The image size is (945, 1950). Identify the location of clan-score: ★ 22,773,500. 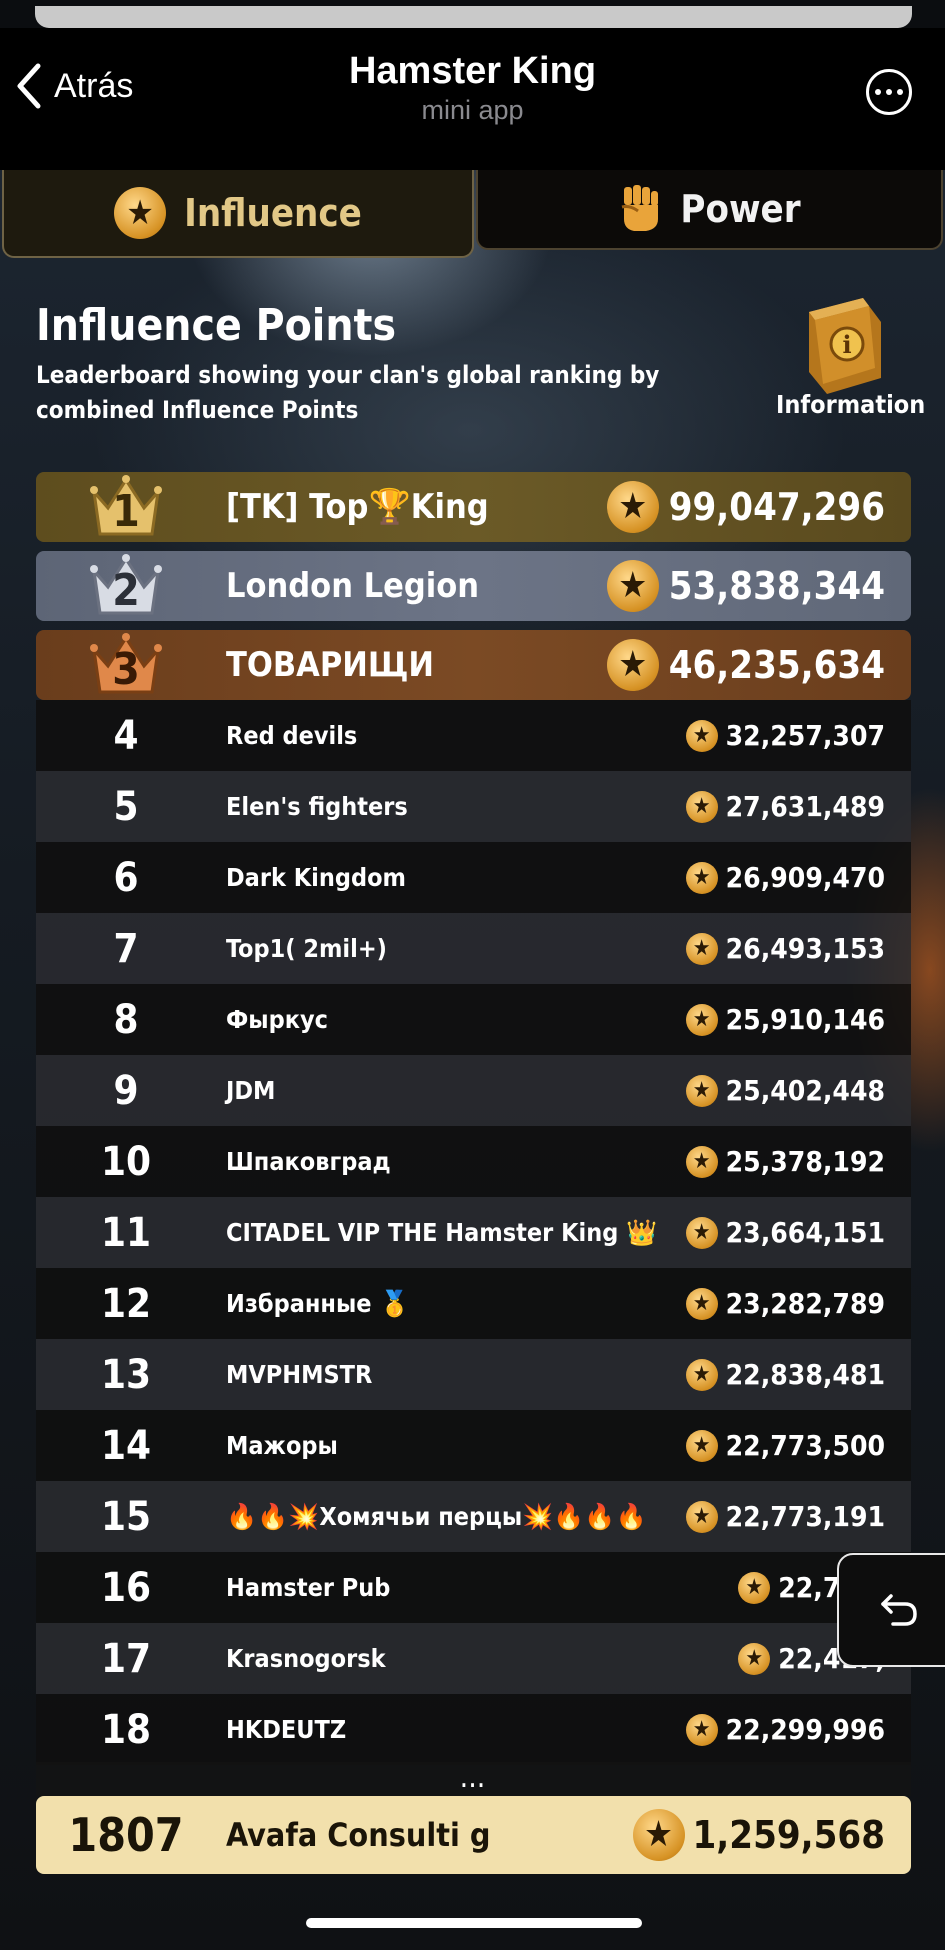
(785, 1445).